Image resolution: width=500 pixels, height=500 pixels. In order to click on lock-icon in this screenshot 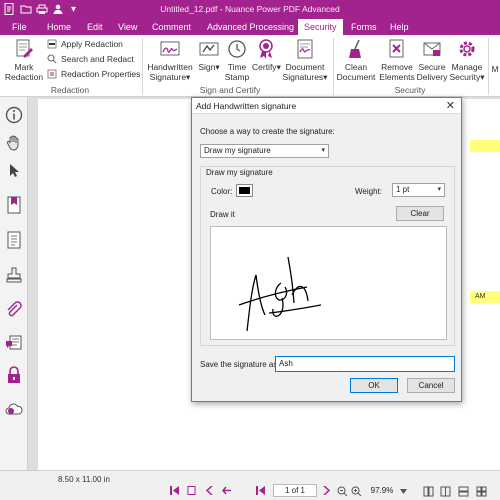, I will do `click(14, 375)`.